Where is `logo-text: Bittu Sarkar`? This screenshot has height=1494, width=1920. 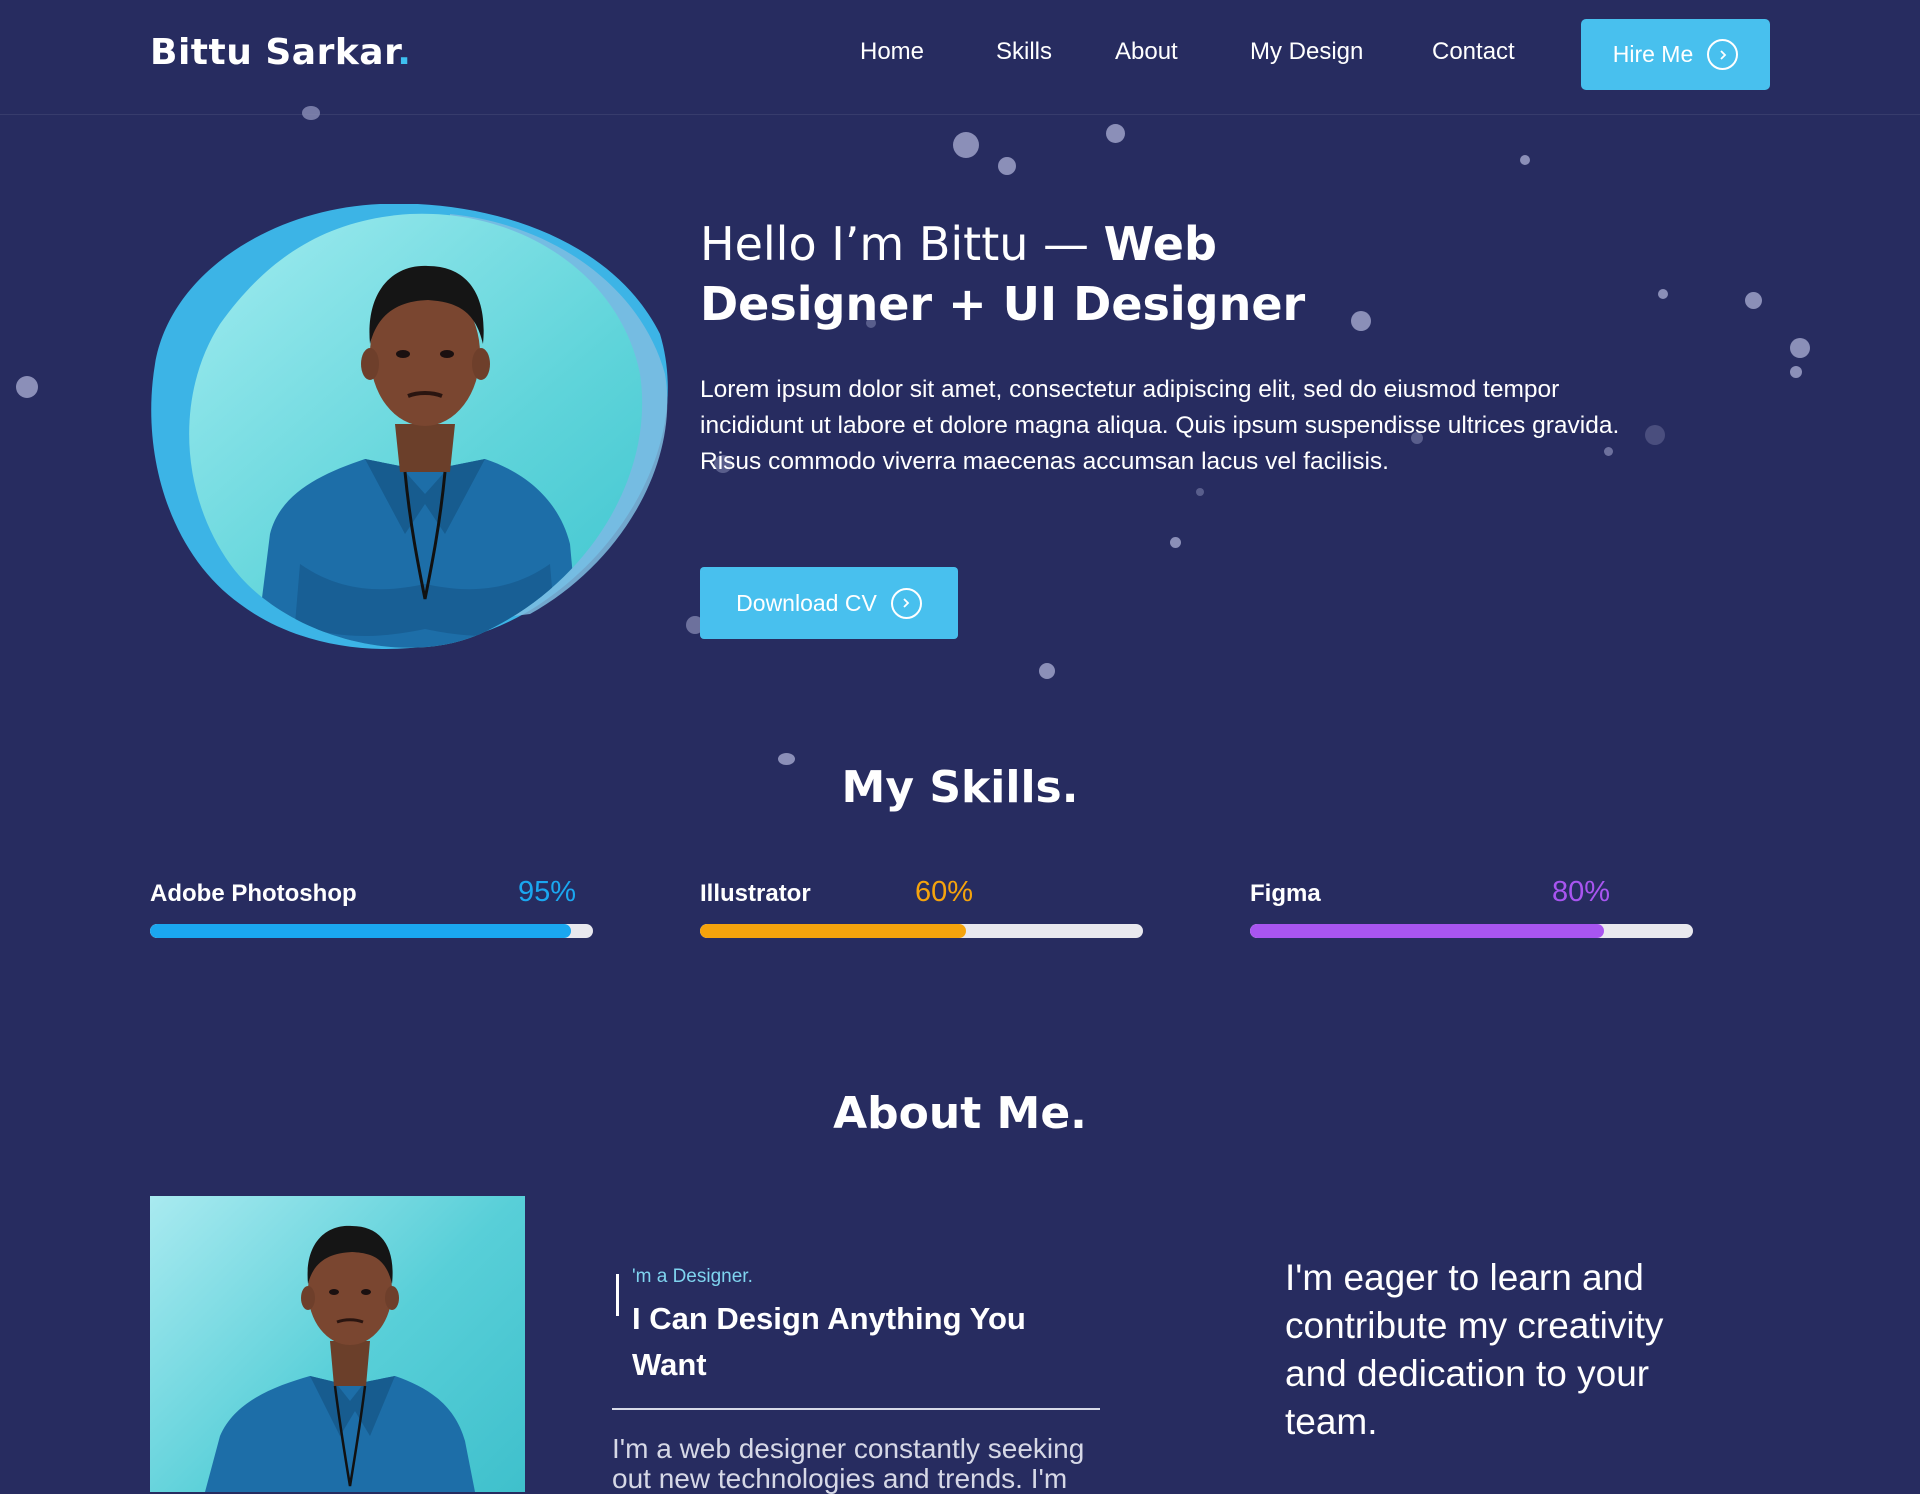 logo-text: Bittu Sarkar is located at coordinates (274, 52).